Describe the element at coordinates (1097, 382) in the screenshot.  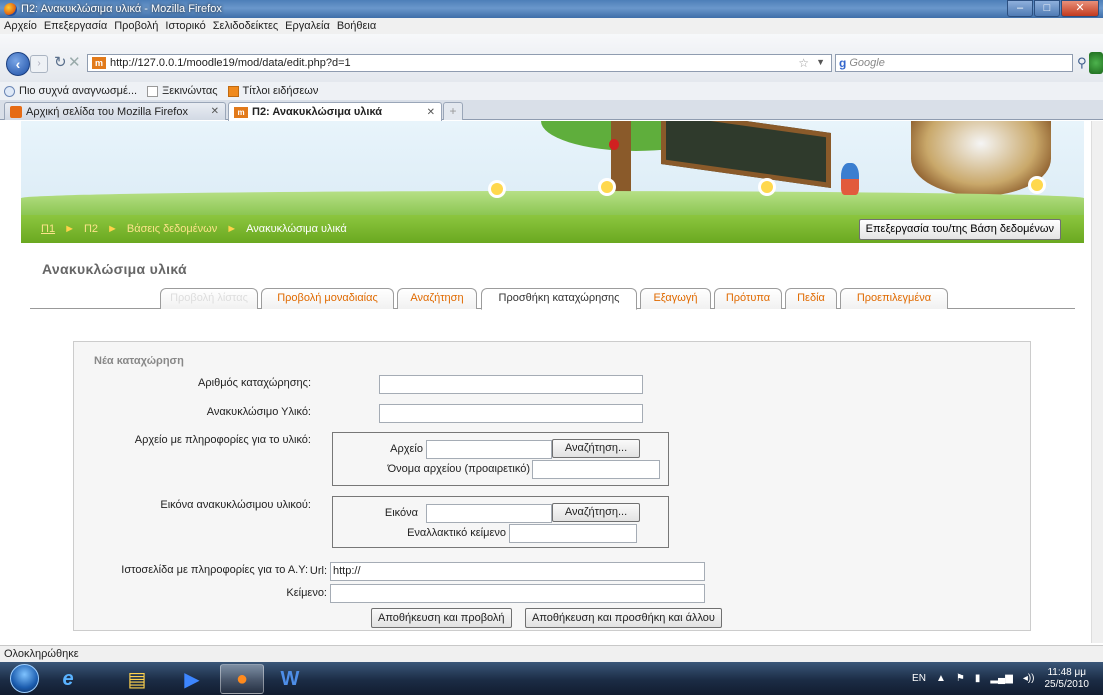
I see `vertical-scrollbar` at that location.